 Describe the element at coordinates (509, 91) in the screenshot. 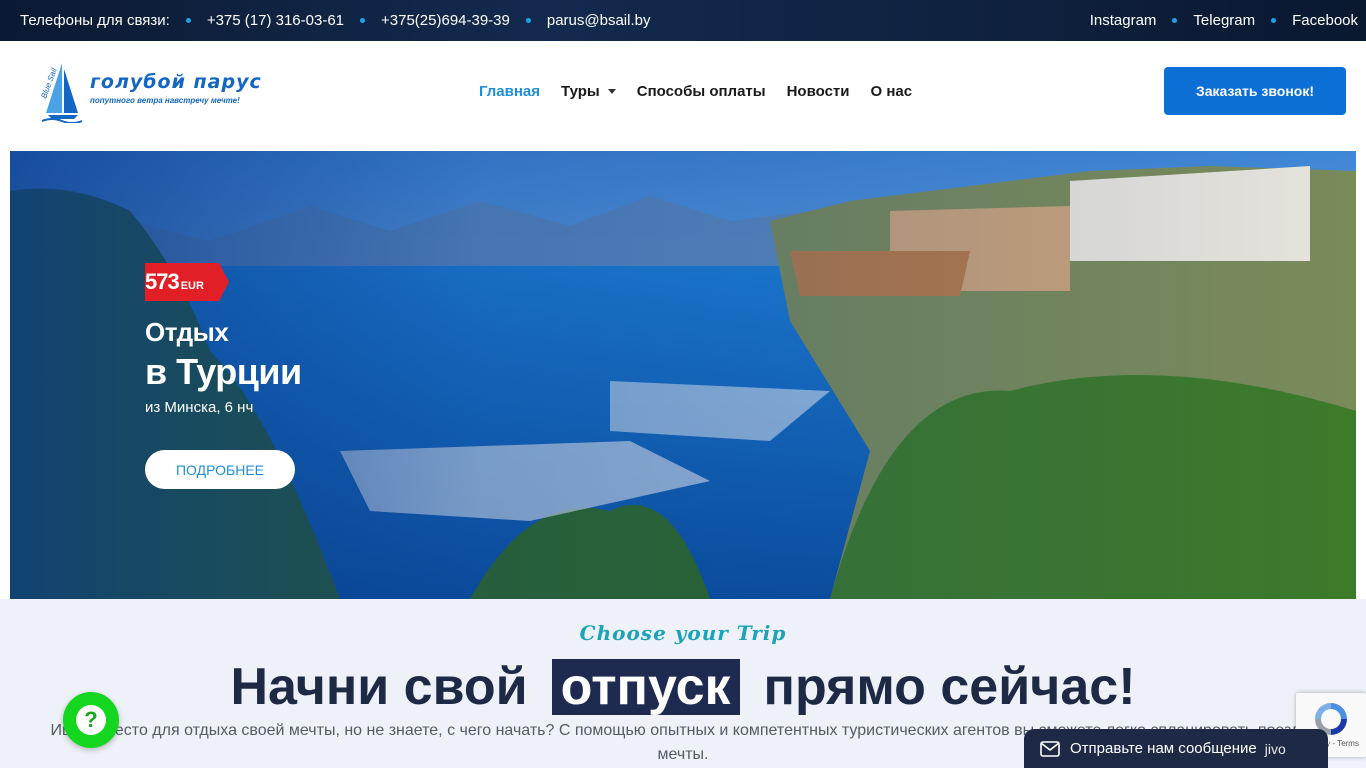

I see `nav-item-home: Главная` at that location.